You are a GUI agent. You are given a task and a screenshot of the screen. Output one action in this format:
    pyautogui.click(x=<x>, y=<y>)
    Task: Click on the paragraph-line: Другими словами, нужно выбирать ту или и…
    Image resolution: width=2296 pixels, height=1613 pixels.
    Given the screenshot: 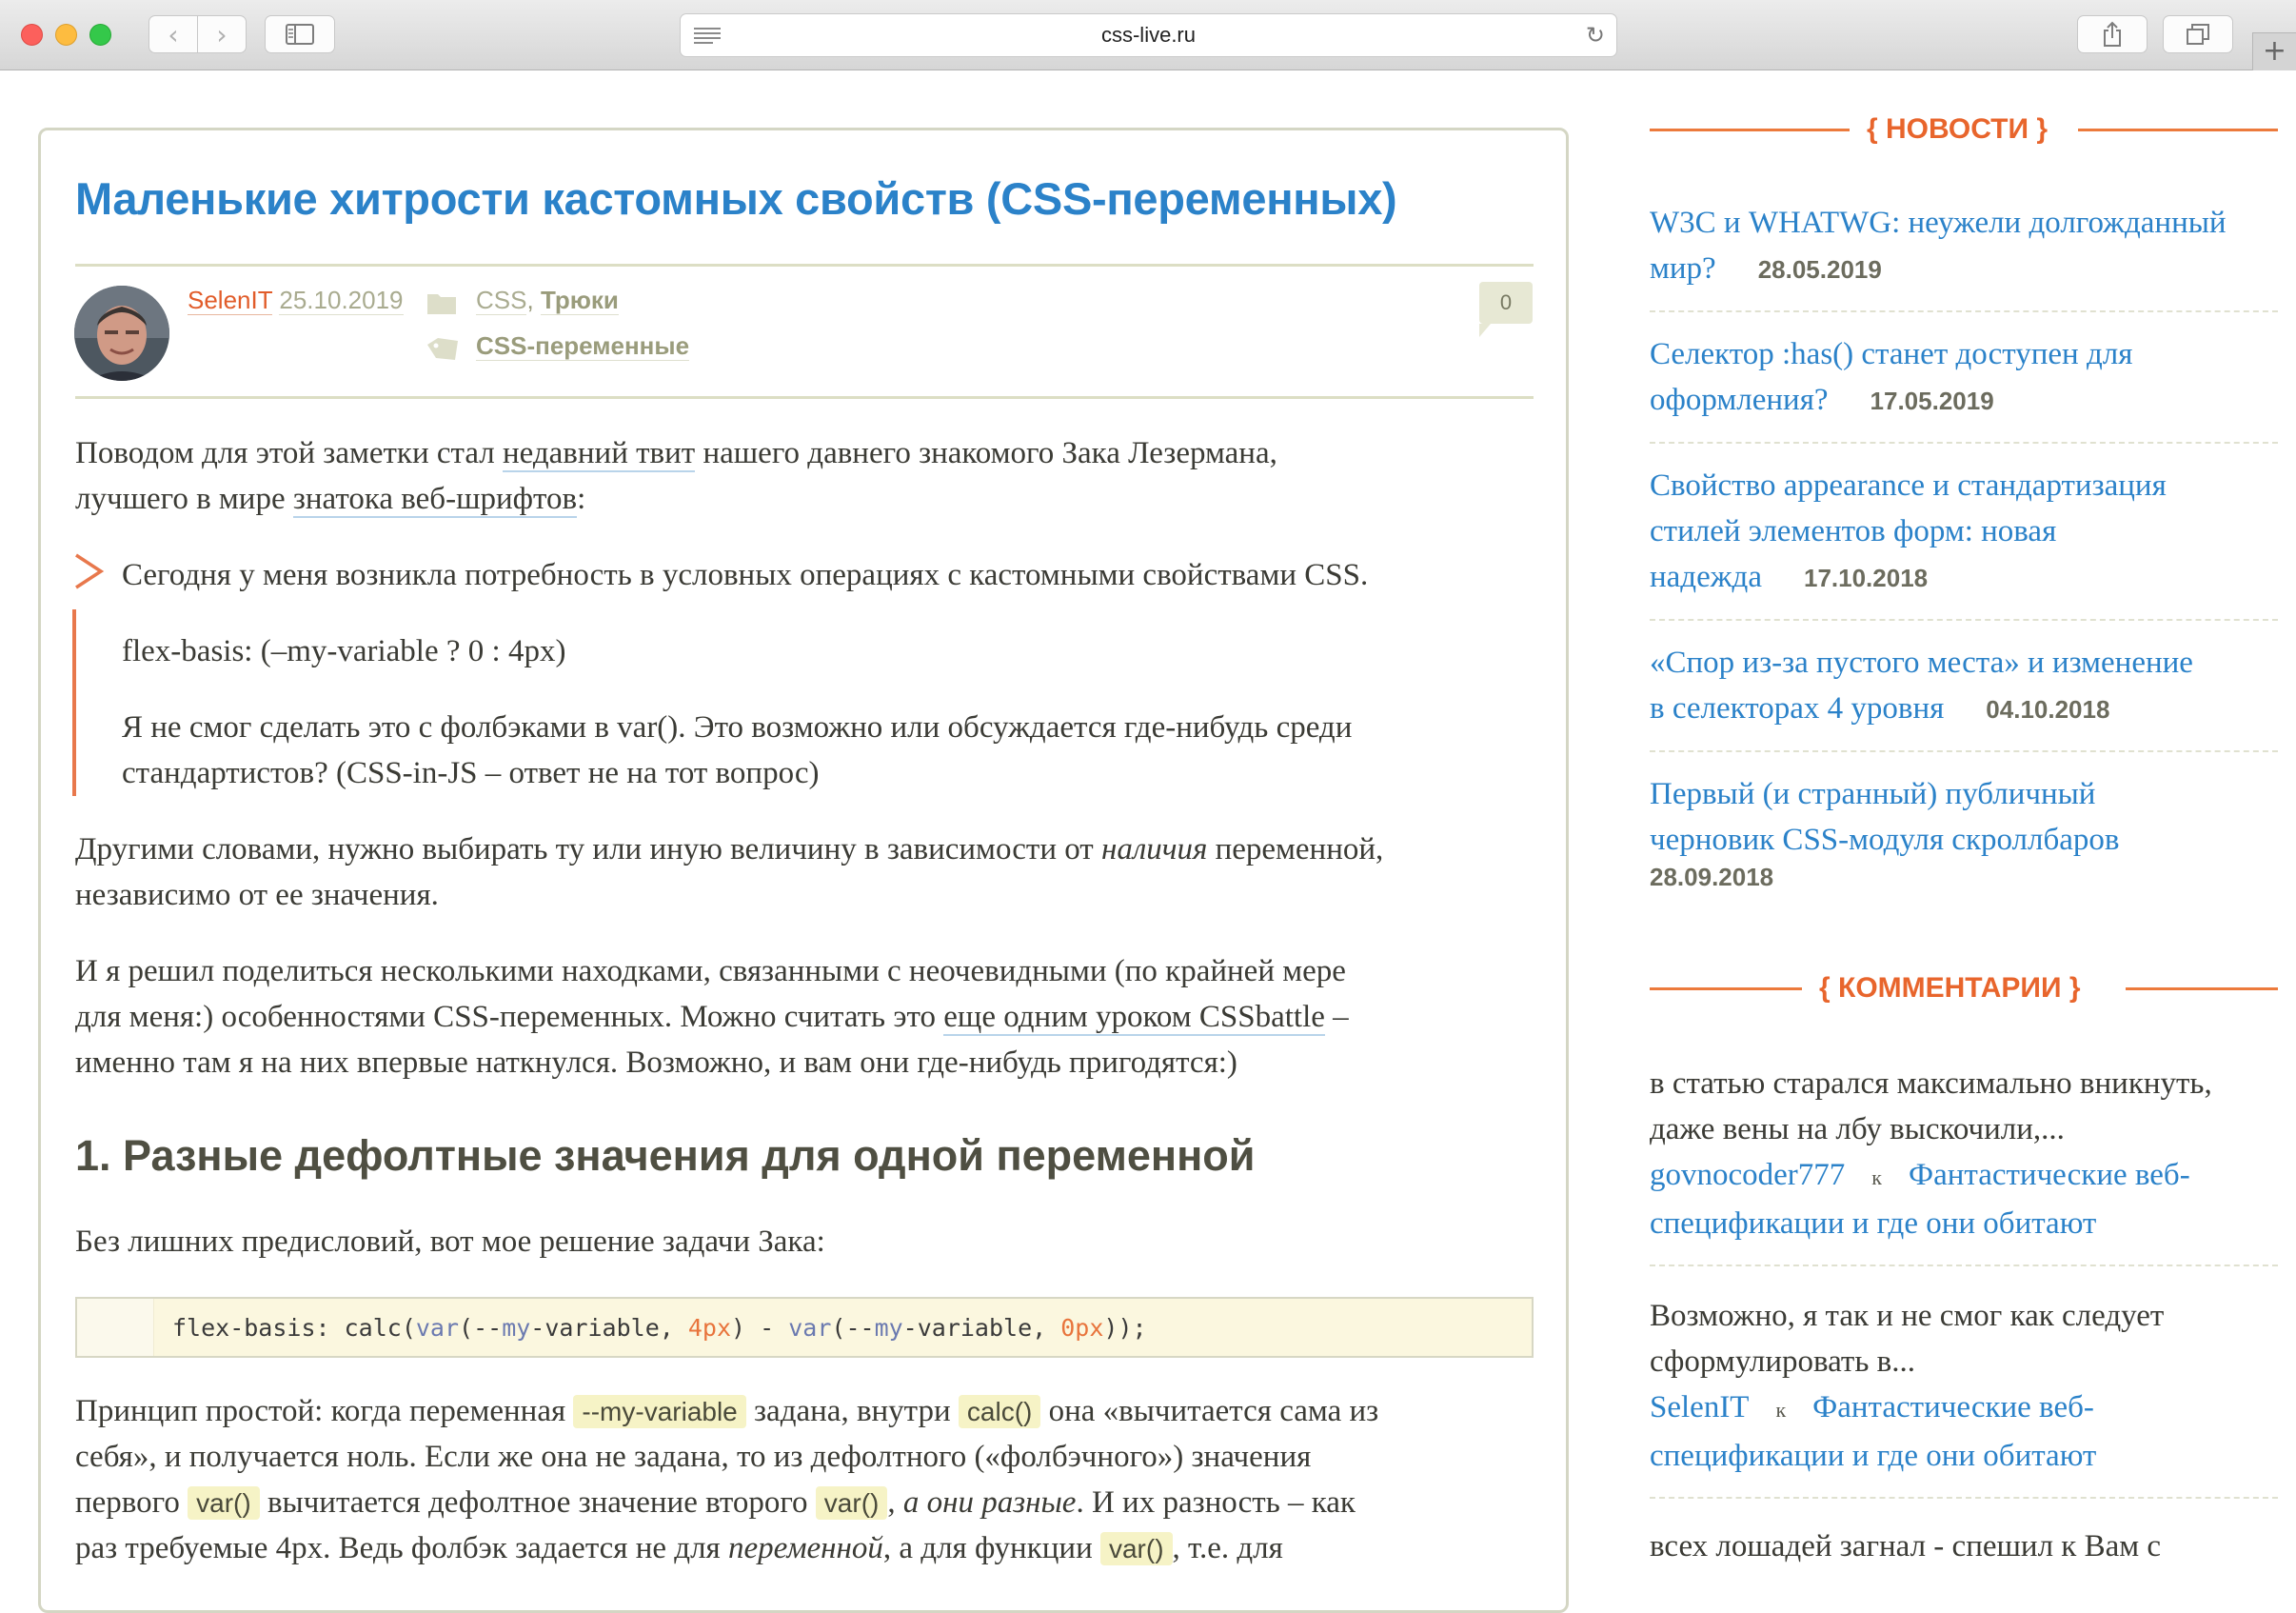 What is the action you would take?
    pyautogui.click(x=729, y=849)
    